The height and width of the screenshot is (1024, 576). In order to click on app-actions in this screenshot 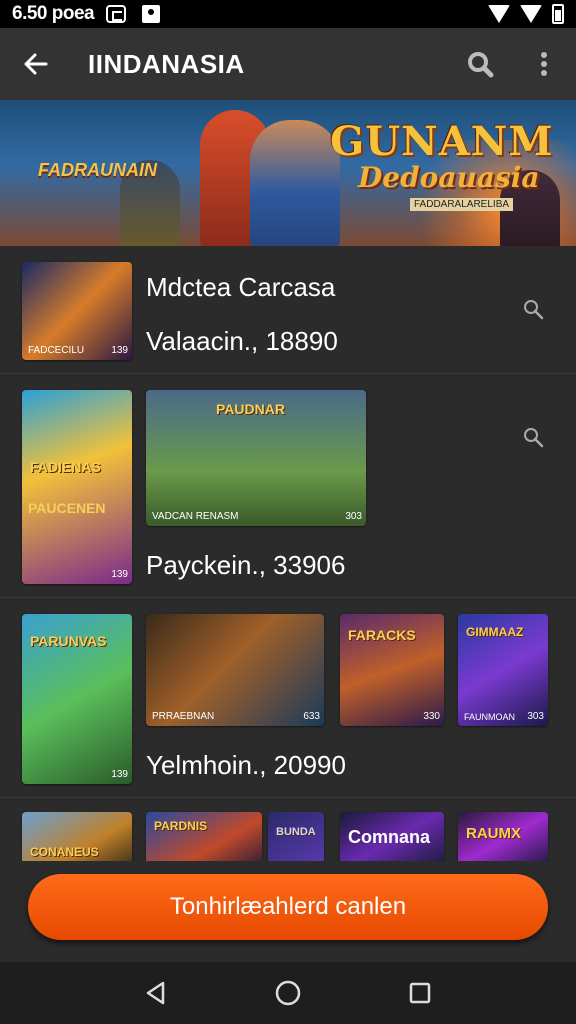, I will do `click(512, 64)`.